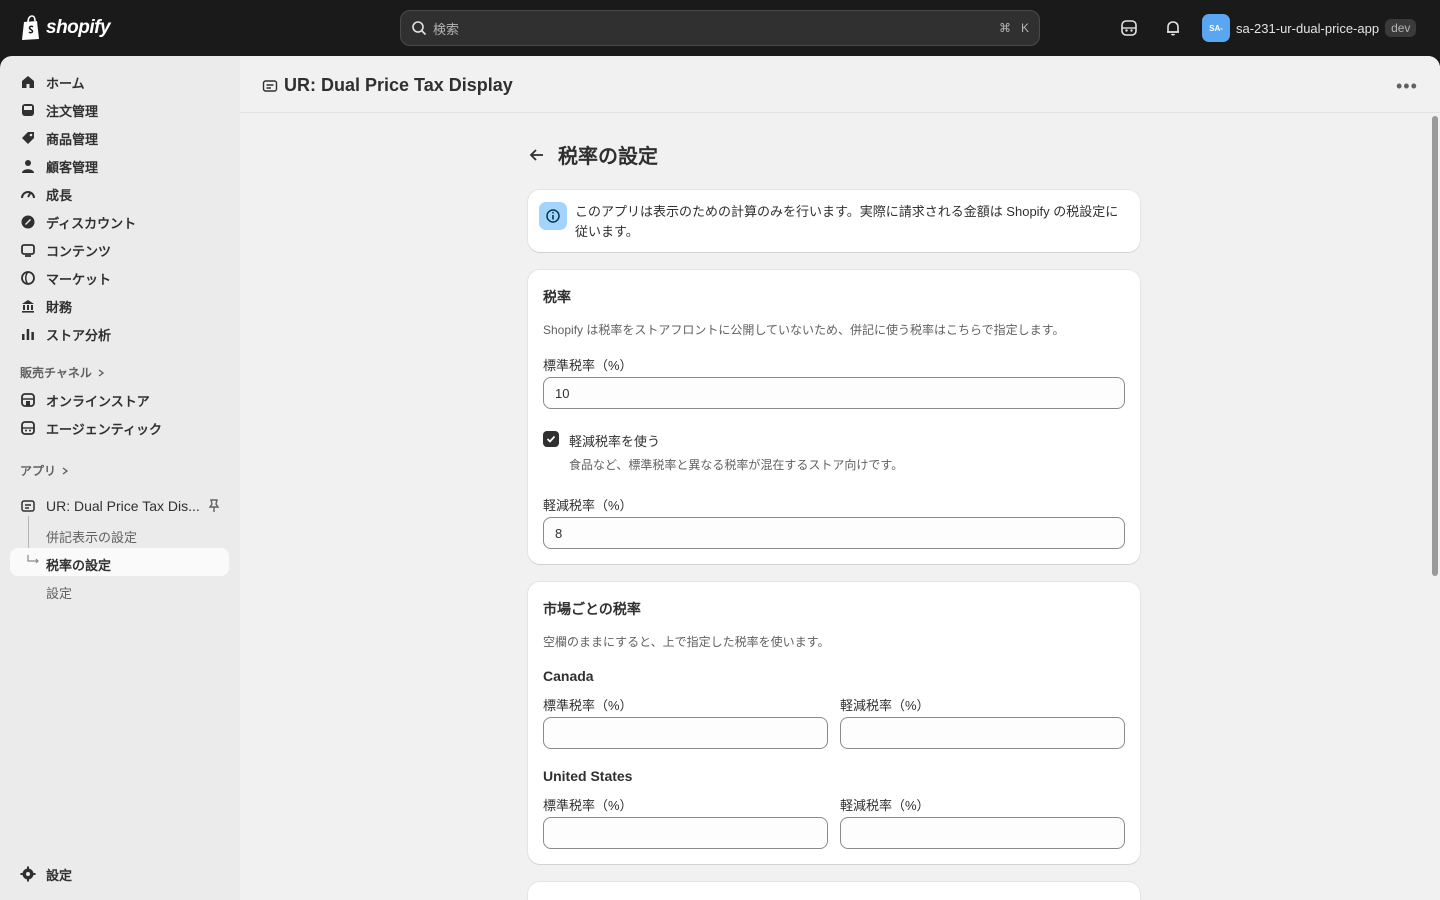 This screenshot has height=900, width=1440. What do you see at coordinates (91, 223) in the screenshot?
I see `sidebar-item-label: ディスカウント` at bounding box center [91, 223].